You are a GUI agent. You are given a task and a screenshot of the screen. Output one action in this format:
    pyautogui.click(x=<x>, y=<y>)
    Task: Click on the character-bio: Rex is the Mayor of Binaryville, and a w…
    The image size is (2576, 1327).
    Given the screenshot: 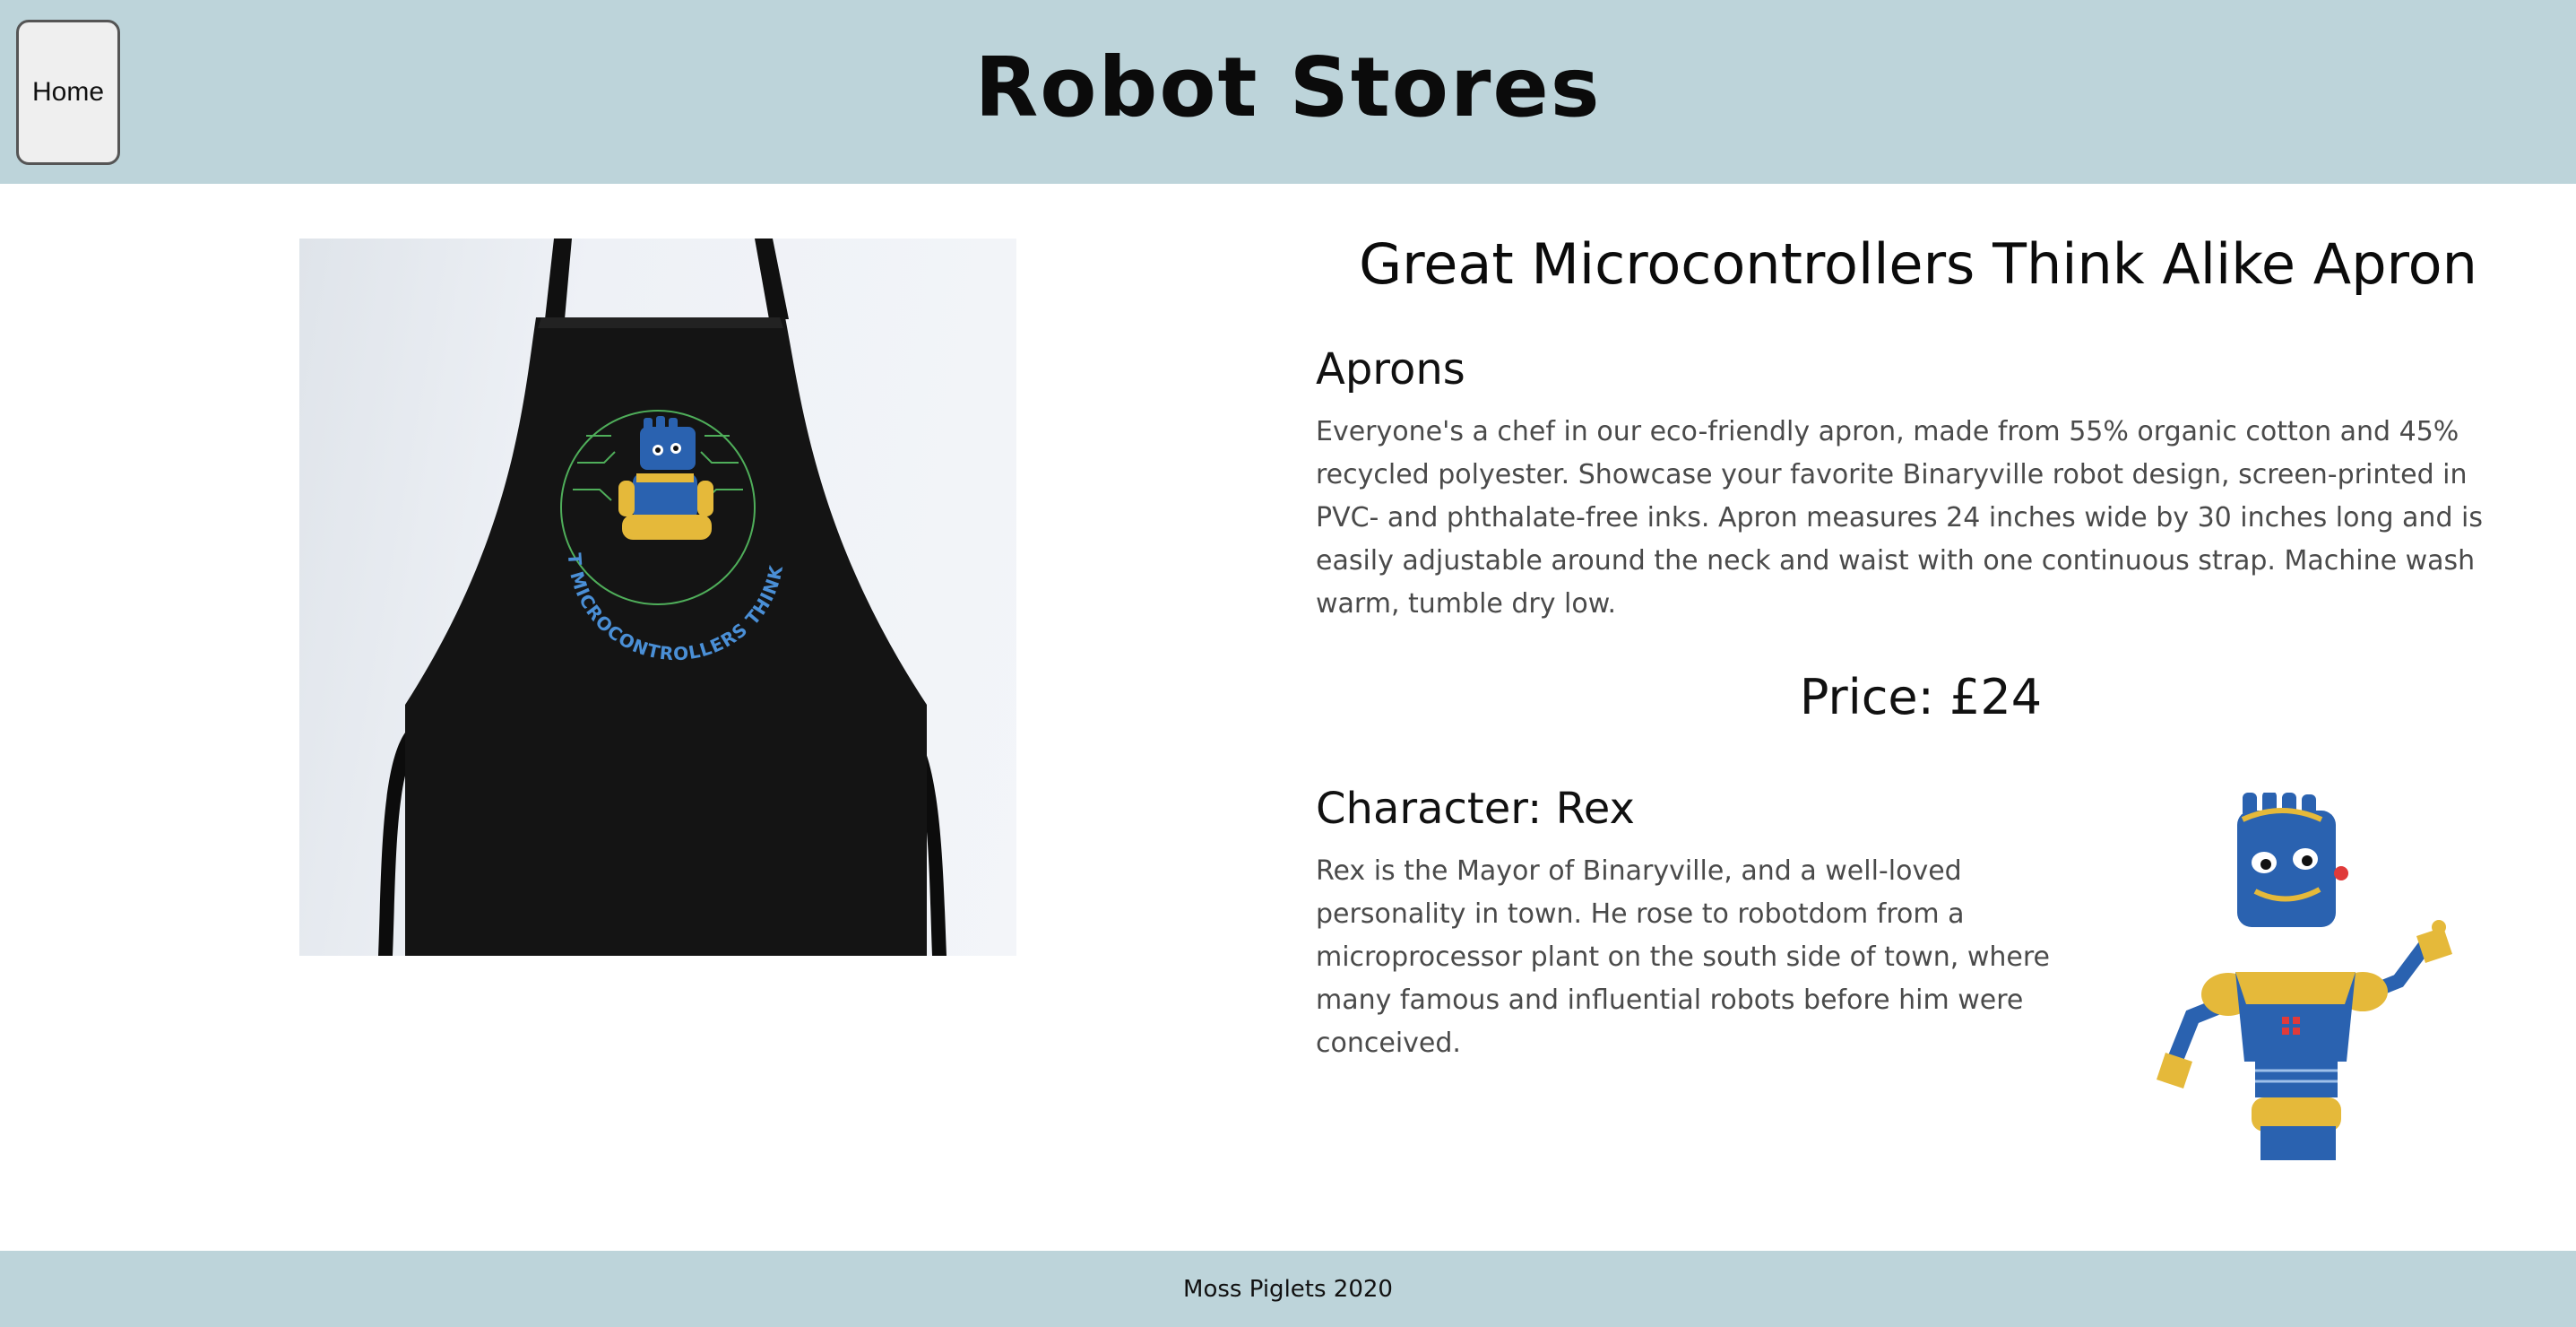 What is the action you would take?
    pyautogui.click(x=1683, y=957)
    